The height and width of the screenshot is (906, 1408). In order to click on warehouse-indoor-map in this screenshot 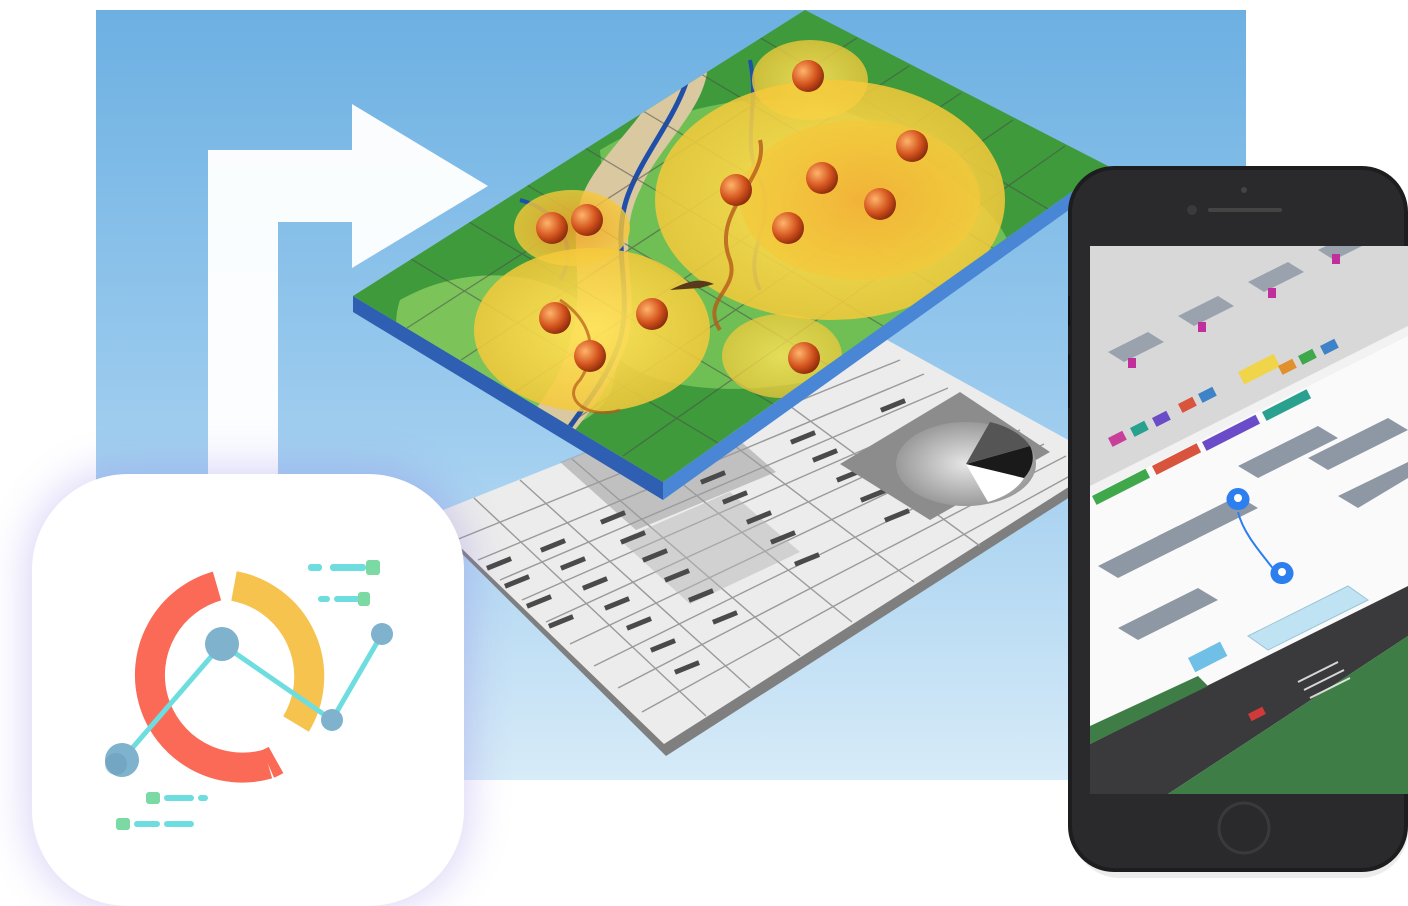, I will do `click(1249, 520)`.